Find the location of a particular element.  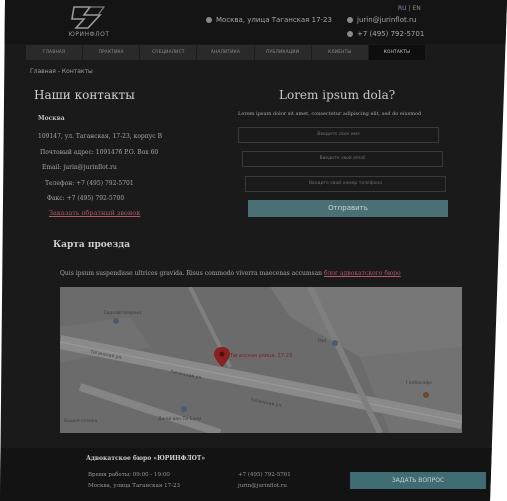

map-poi-1-icon is located at coordinates (116, 321).